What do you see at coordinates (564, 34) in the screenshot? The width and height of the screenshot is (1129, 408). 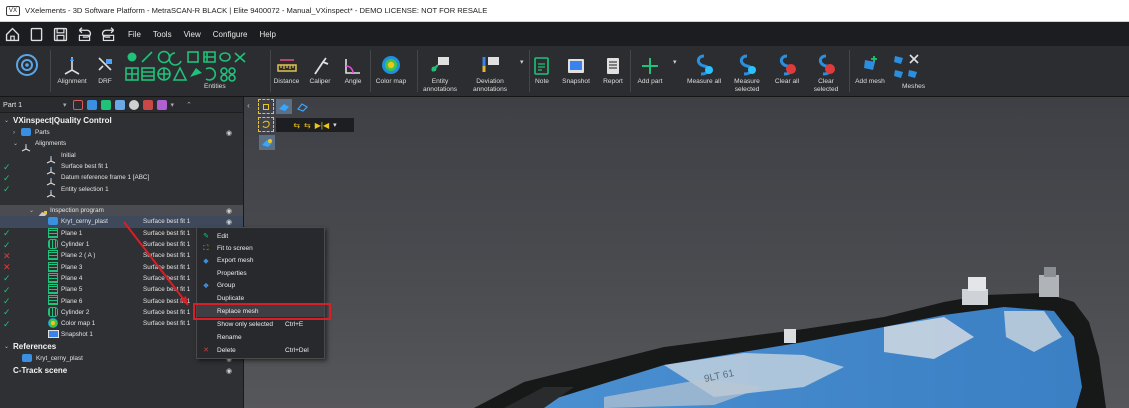 I see `menu-bar: File Tools View Configure Help` at bounding box center [564, 34].